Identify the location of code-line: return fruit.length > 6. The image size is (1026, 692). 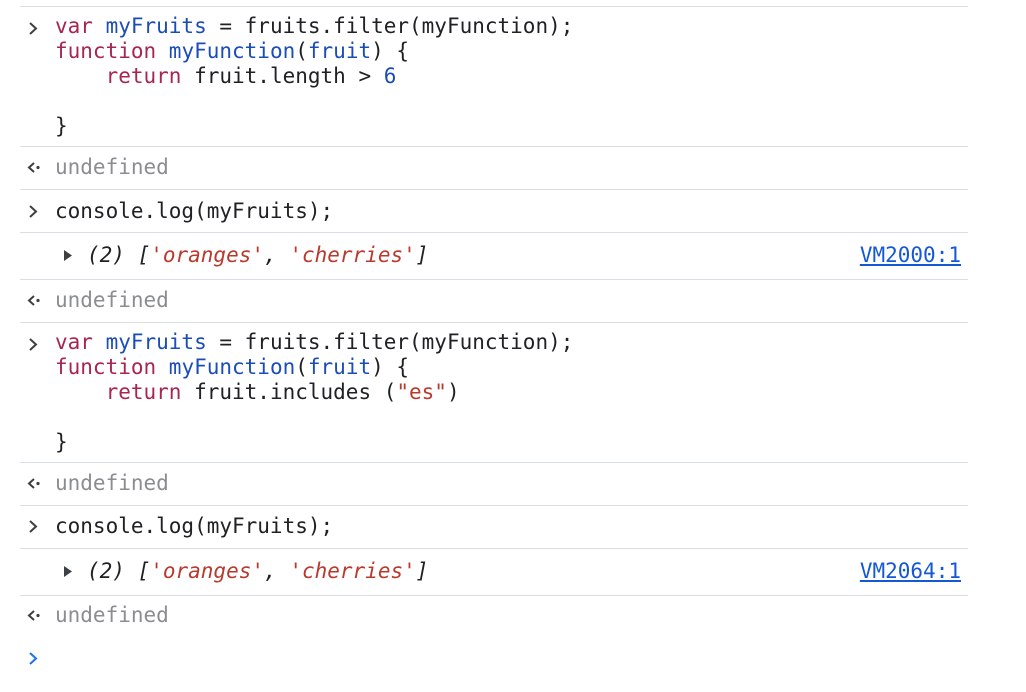
(251, 76).